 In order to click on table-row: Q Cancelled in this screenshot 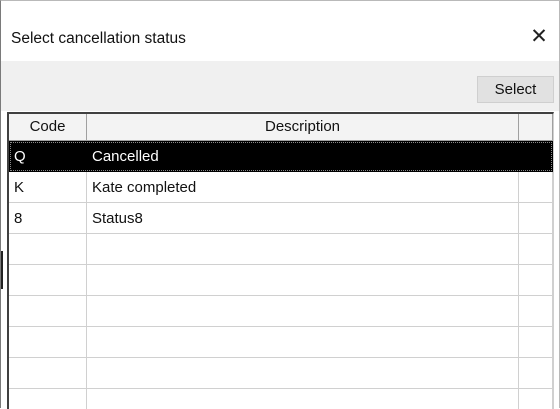, I will do `click(281, 156)`.